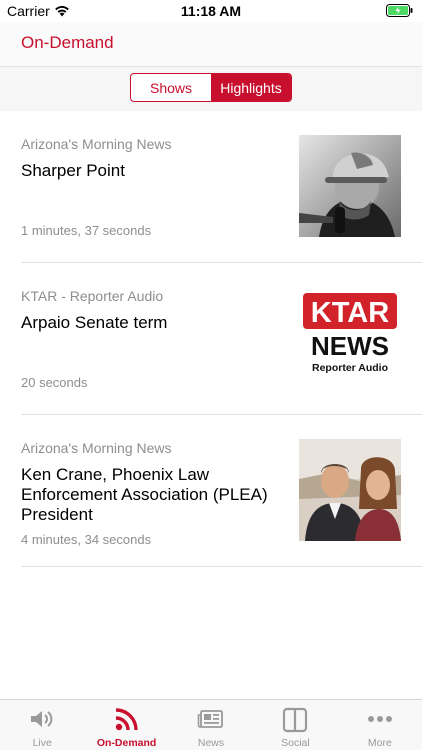 The image size is (422, 750). Describe the element at coordinates (400, 12) in the screenshot. I see `battery-icon` at that location.